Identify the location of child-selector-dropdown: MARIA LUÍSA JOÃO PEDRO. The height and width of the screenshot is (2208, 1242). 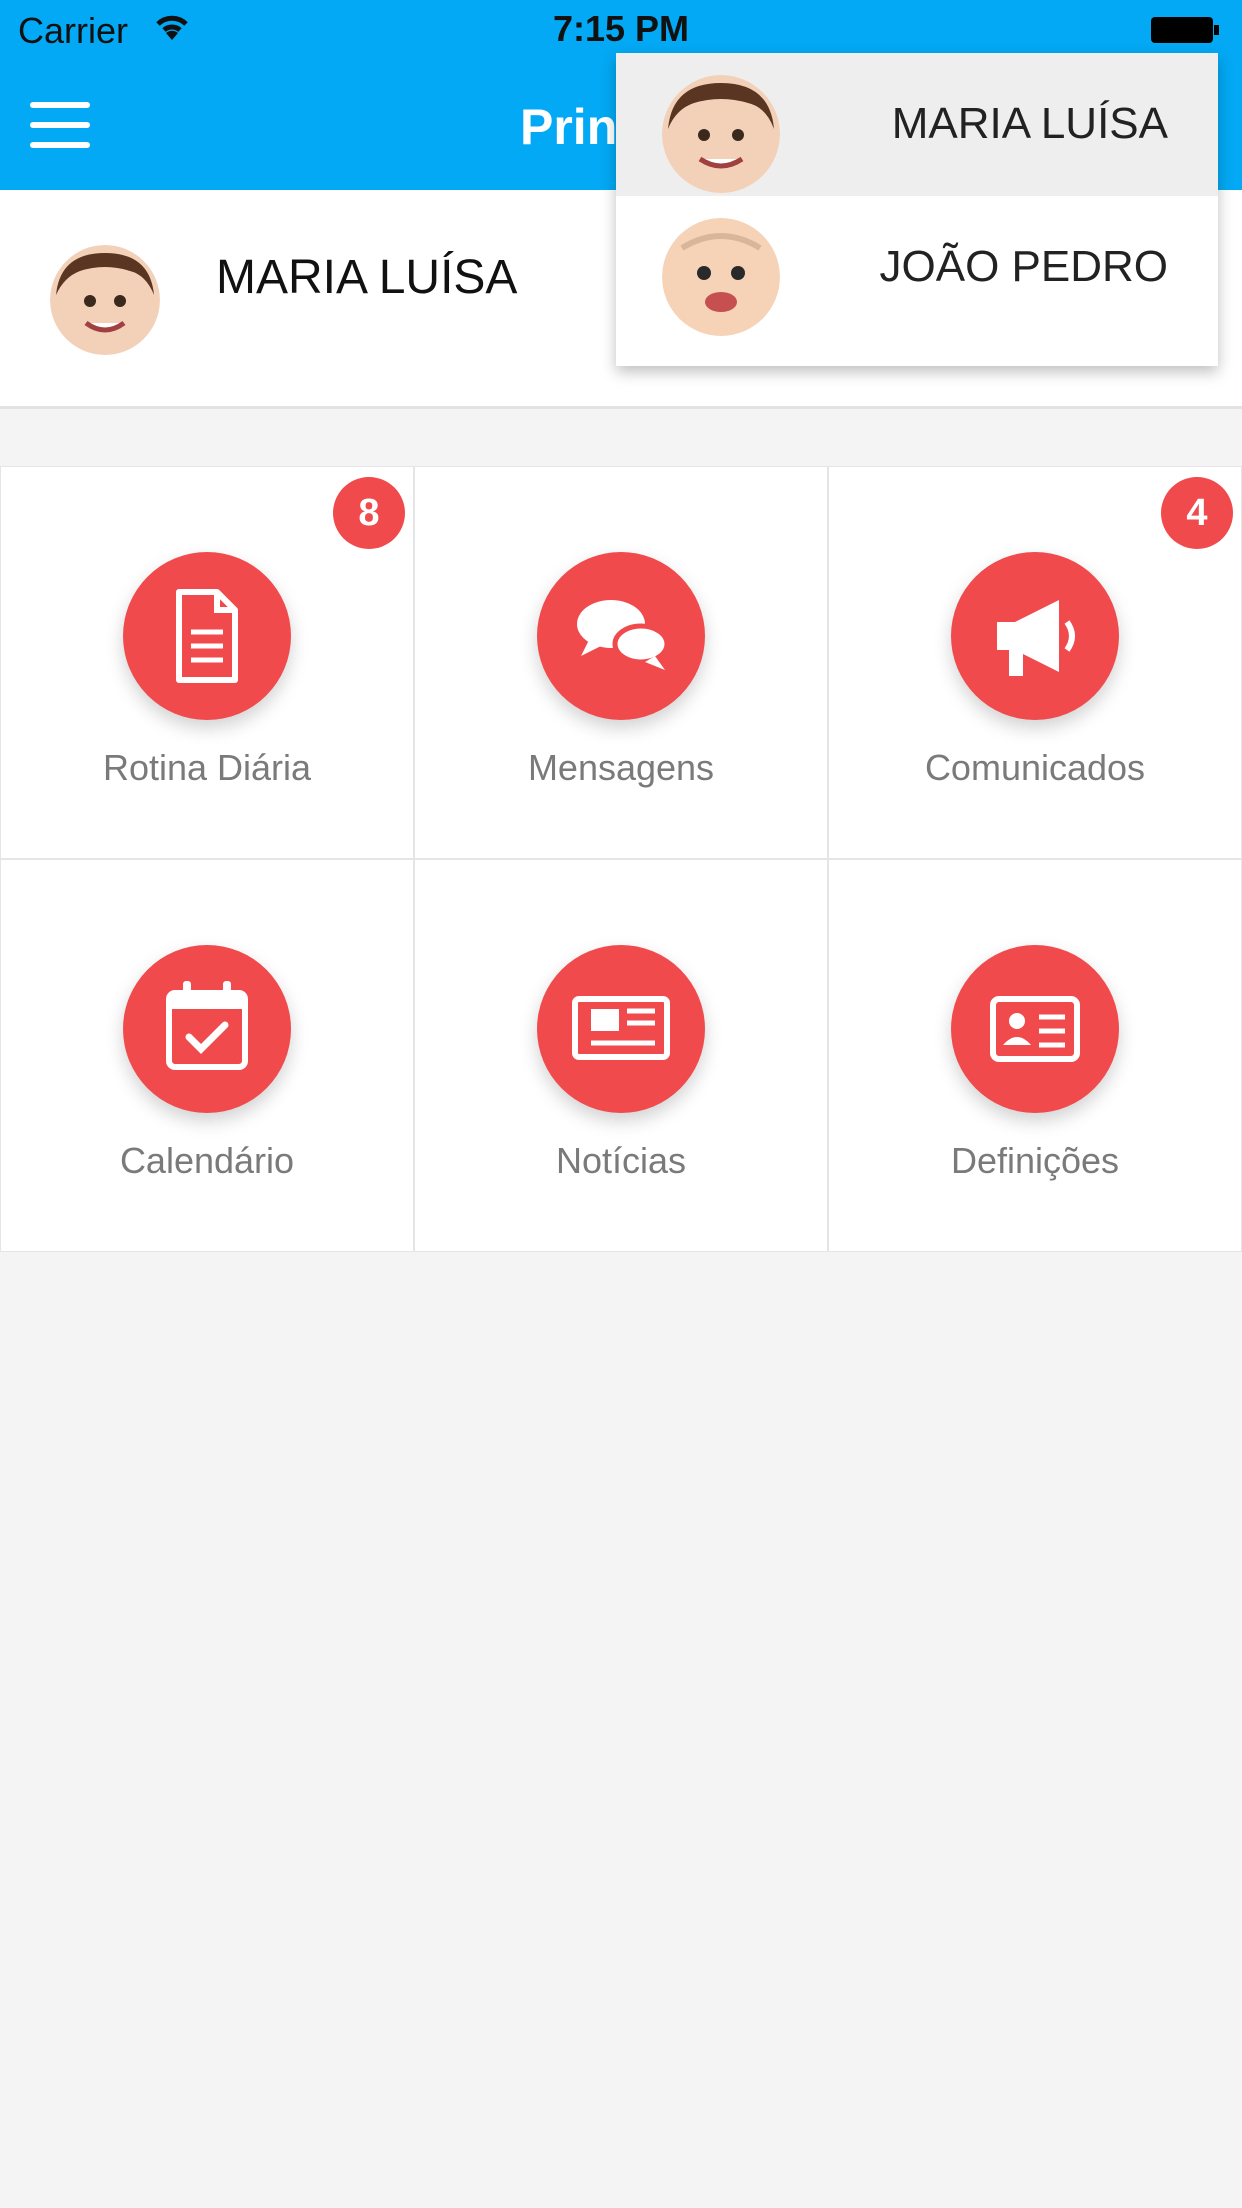
(917, 209).